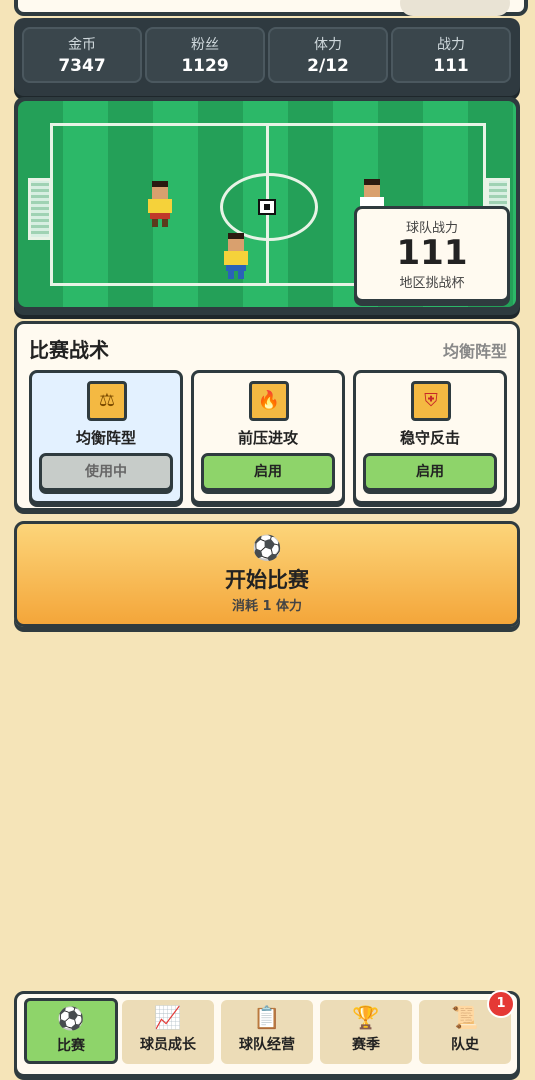 The height and width of the screenshot is (1080, 535). I want to click on tactic-card-balanced: ⚖ 均衡阵型 使用中, so click(106, 437).